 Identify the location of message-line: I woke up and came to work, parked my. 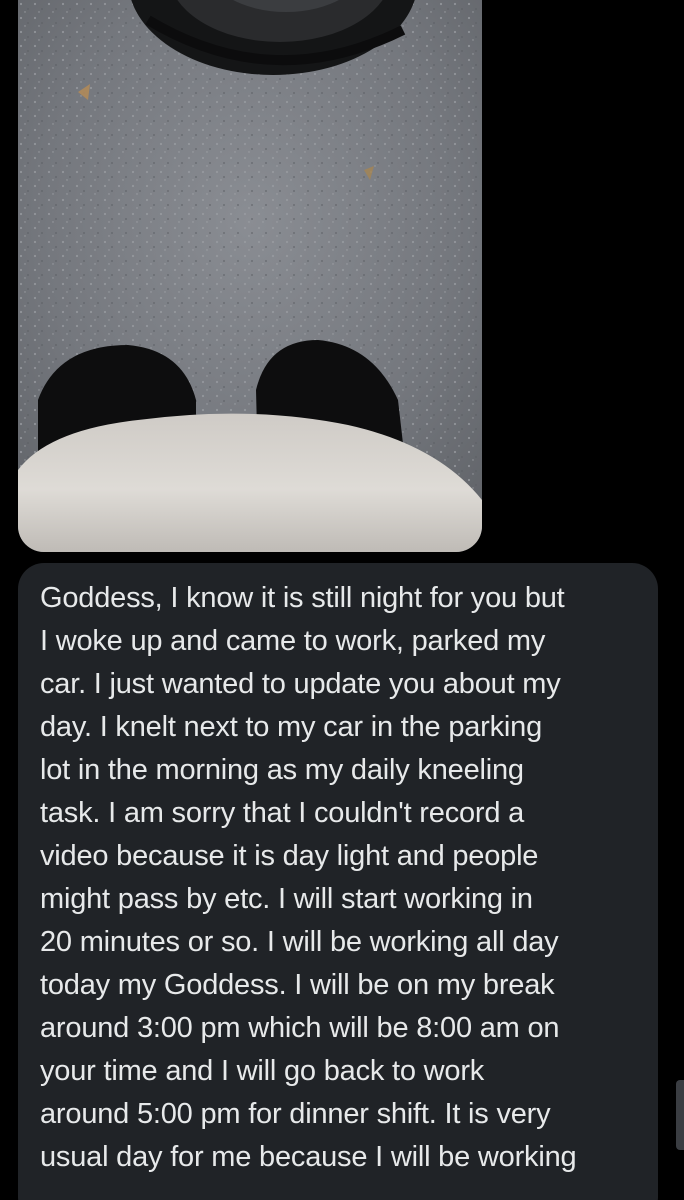
(293, 641).